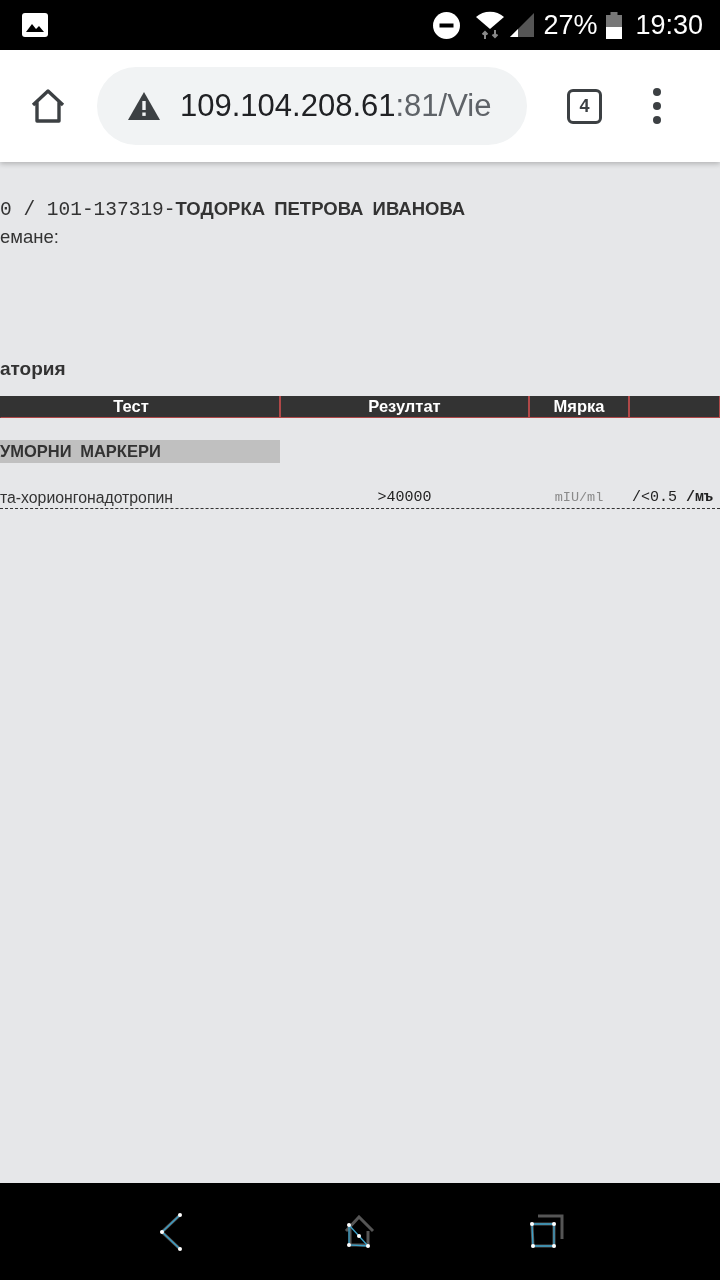 This screenshot has height=1280, width=720. Describe the element at coordinates (570, 25) in the screenshot. I see `battery-percentage: 27%` at that location.